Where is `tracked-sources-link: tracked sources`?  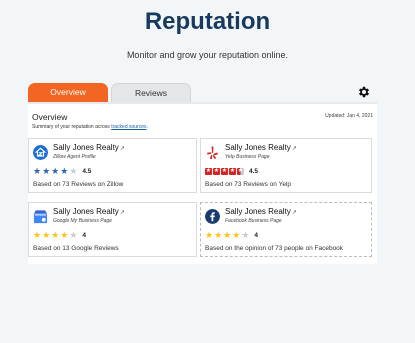 tracked-sources-link: tracked sources is located at coordinates (128, 127).